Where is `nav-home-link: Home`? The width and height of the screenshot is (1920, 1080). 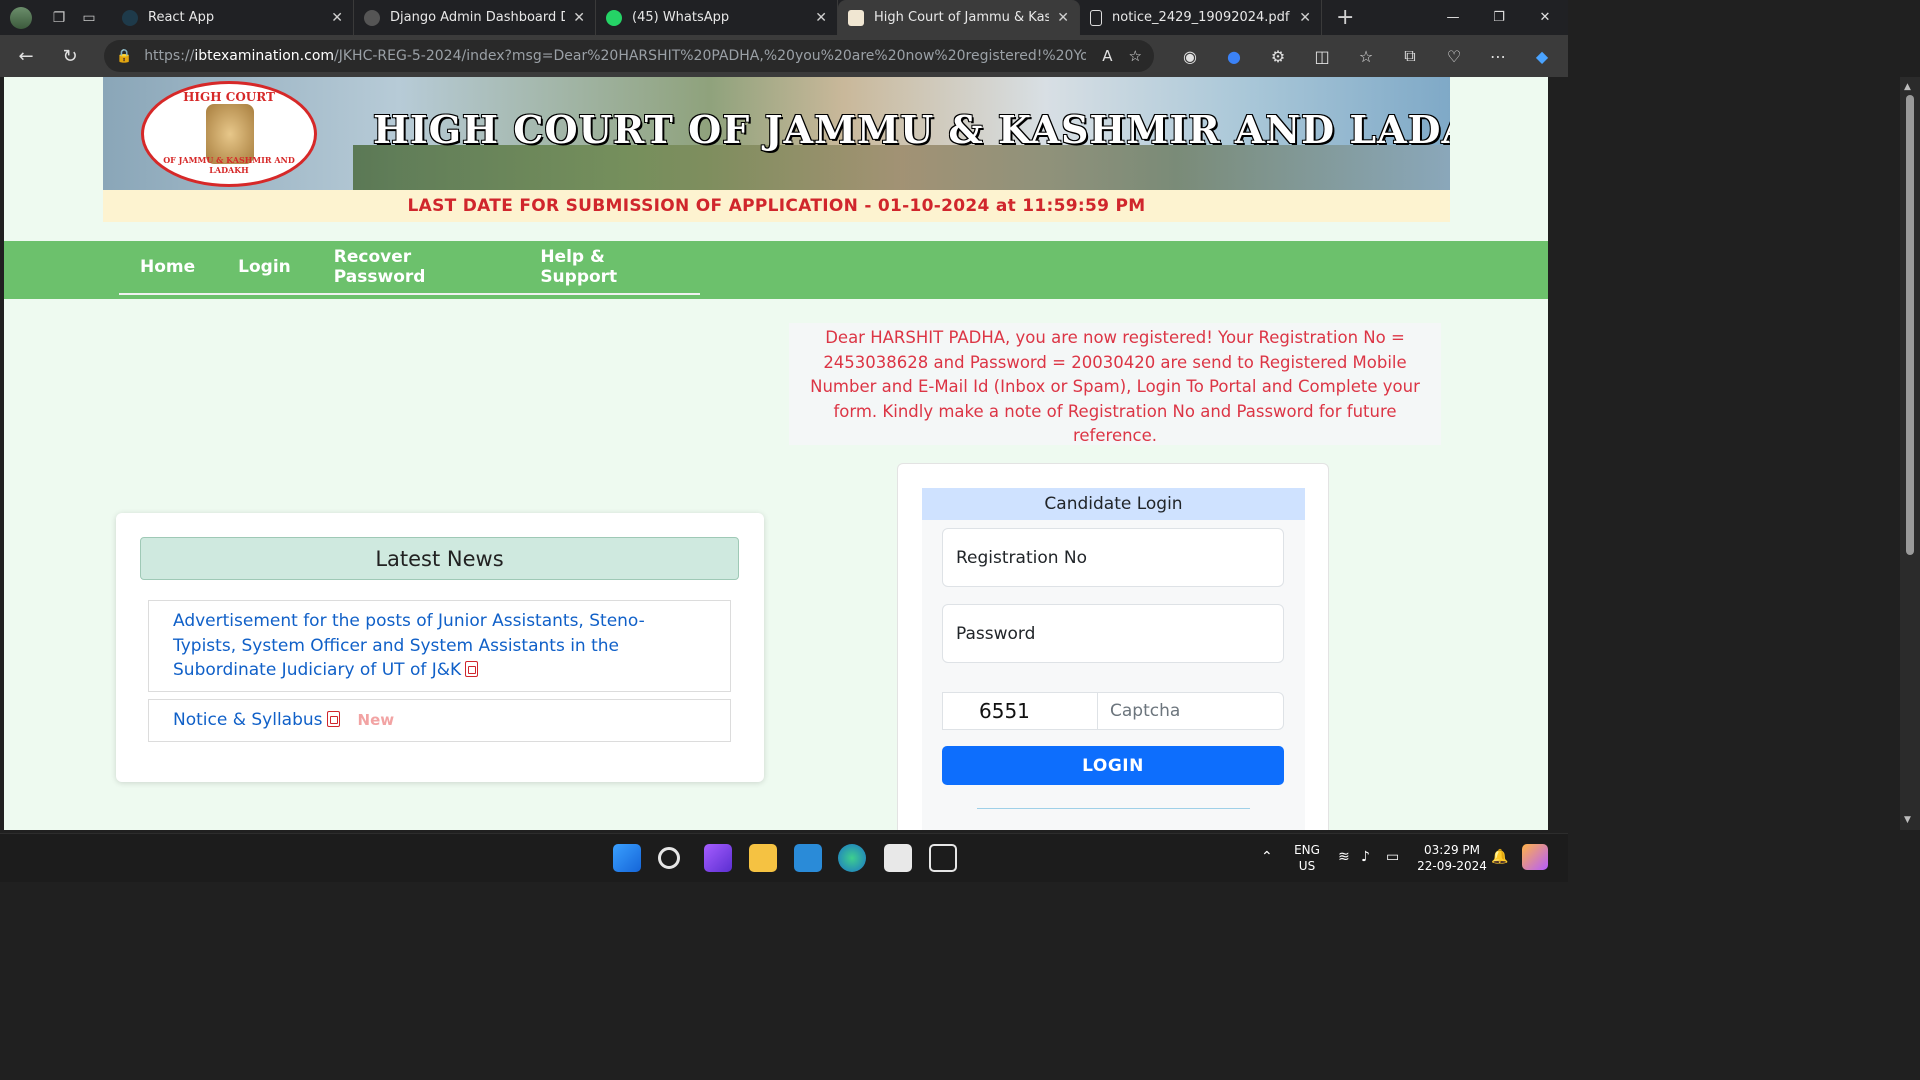
nav-home-link: Home is located at coordinates (167, 267).